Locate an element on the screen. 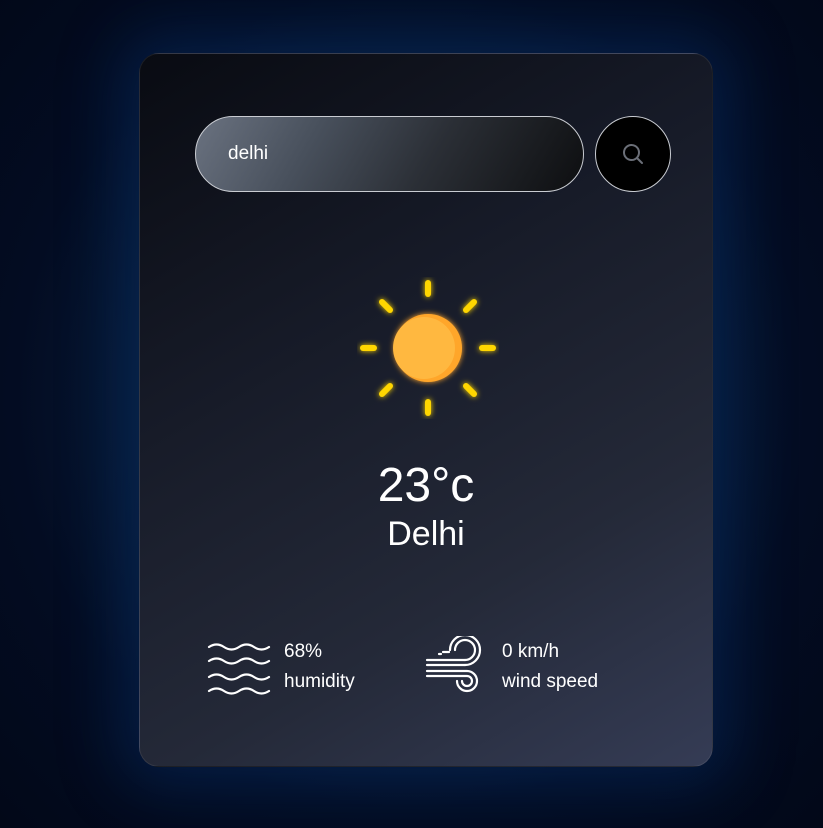 The height and width of the screenshot is (828, 823). search-input is located at coordinates (389, 154).